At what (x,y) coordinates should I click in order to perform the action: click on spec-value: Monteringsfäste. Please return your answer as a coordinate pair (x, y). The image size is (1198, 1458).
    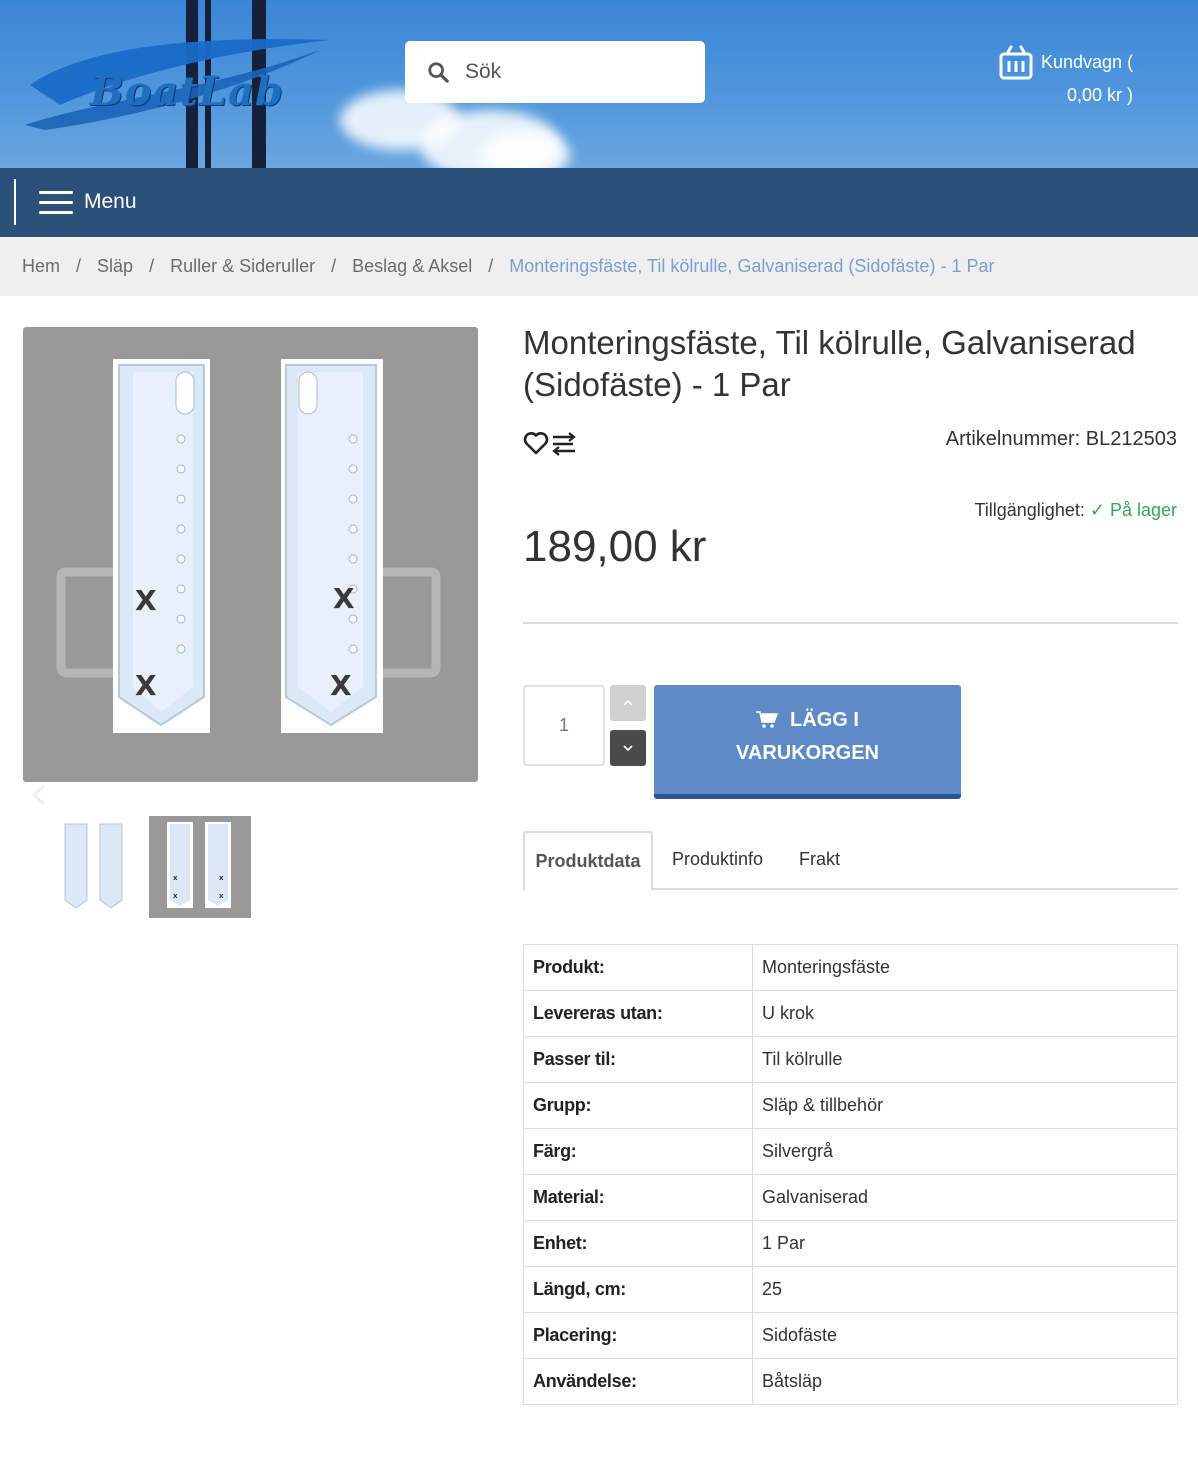
    Looking at the image, I should click on (965, 967).